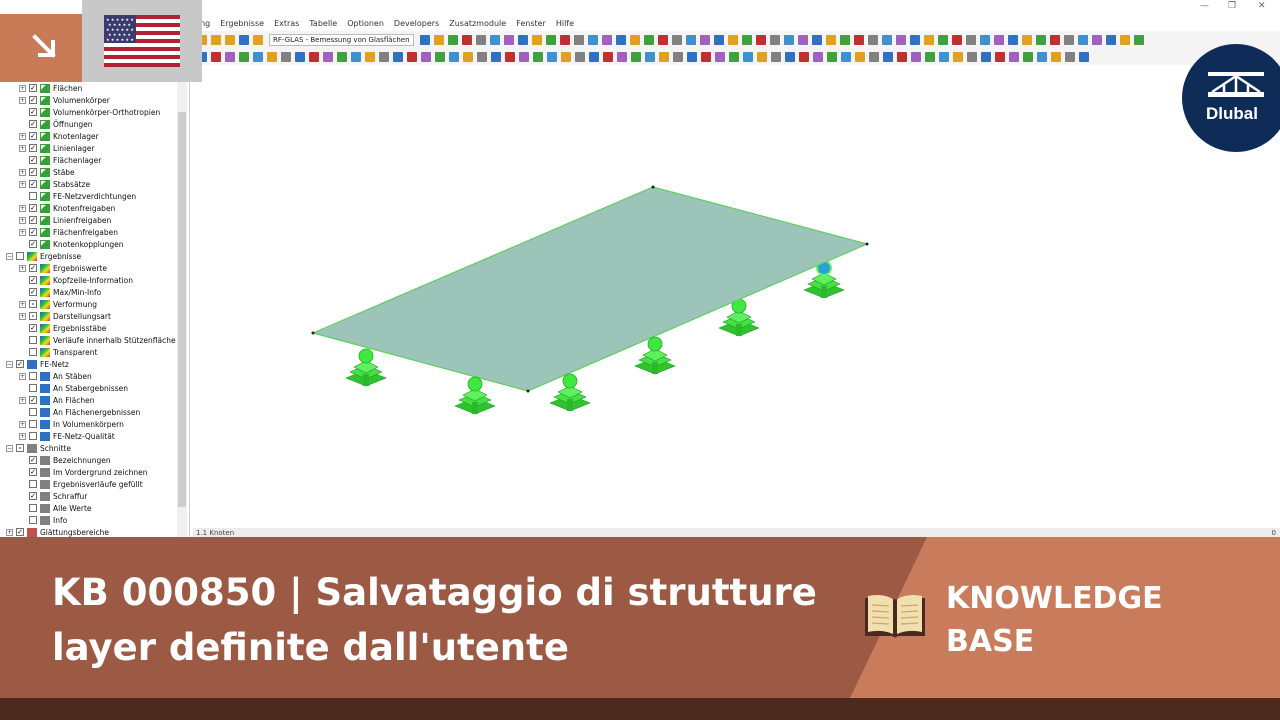 Image resolution: width=1280 pixels, height=720 pixels. What do you see at coordinates (43, 256) in the screenshot?
I see `tree-item: − Ergebnisse` at bounding box center [43, 256].